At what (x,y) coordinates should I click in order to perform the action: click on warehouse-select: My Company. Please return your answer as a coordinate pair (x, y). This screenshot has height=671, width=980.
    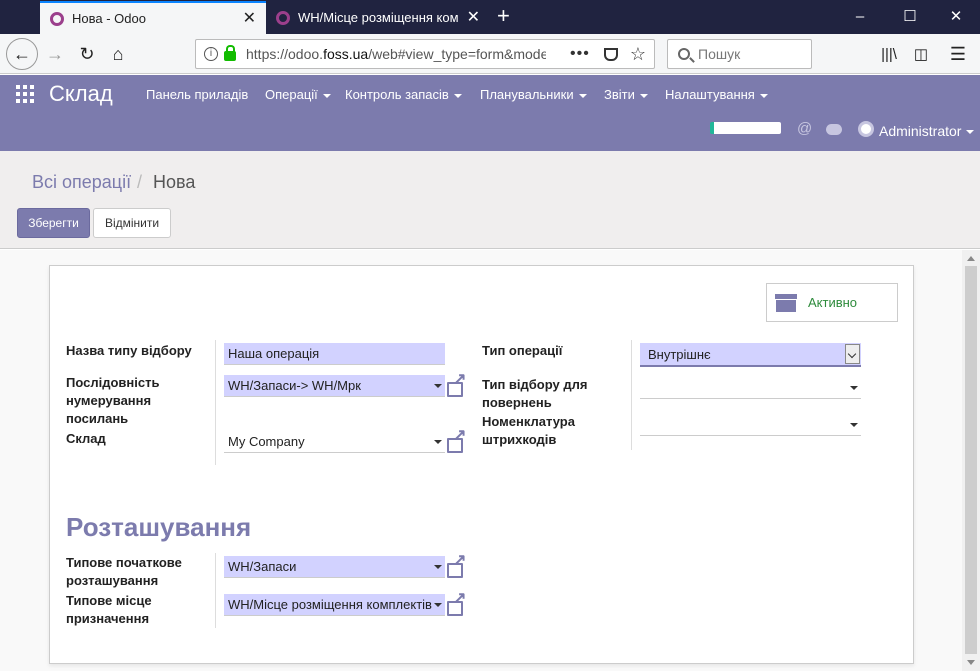
    Looking at the image, I should click on (334, 442).